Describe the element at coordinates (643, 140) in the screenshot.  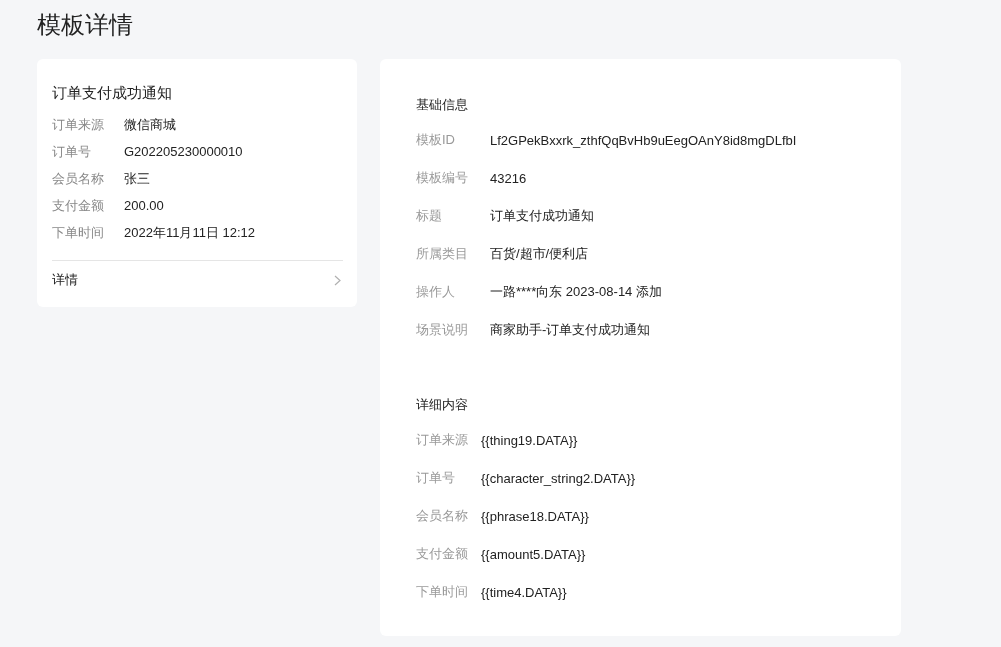
I see `field-value: Lf2GPekBxxrk_zthfQqBvHb9uEegOAnY8id8mgDLfbI` at that location.